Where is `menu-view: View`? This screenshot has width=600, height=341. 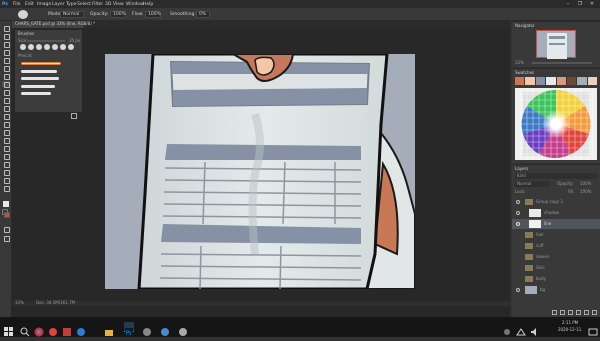 menu-view: View is located at coordinates (118, 4).